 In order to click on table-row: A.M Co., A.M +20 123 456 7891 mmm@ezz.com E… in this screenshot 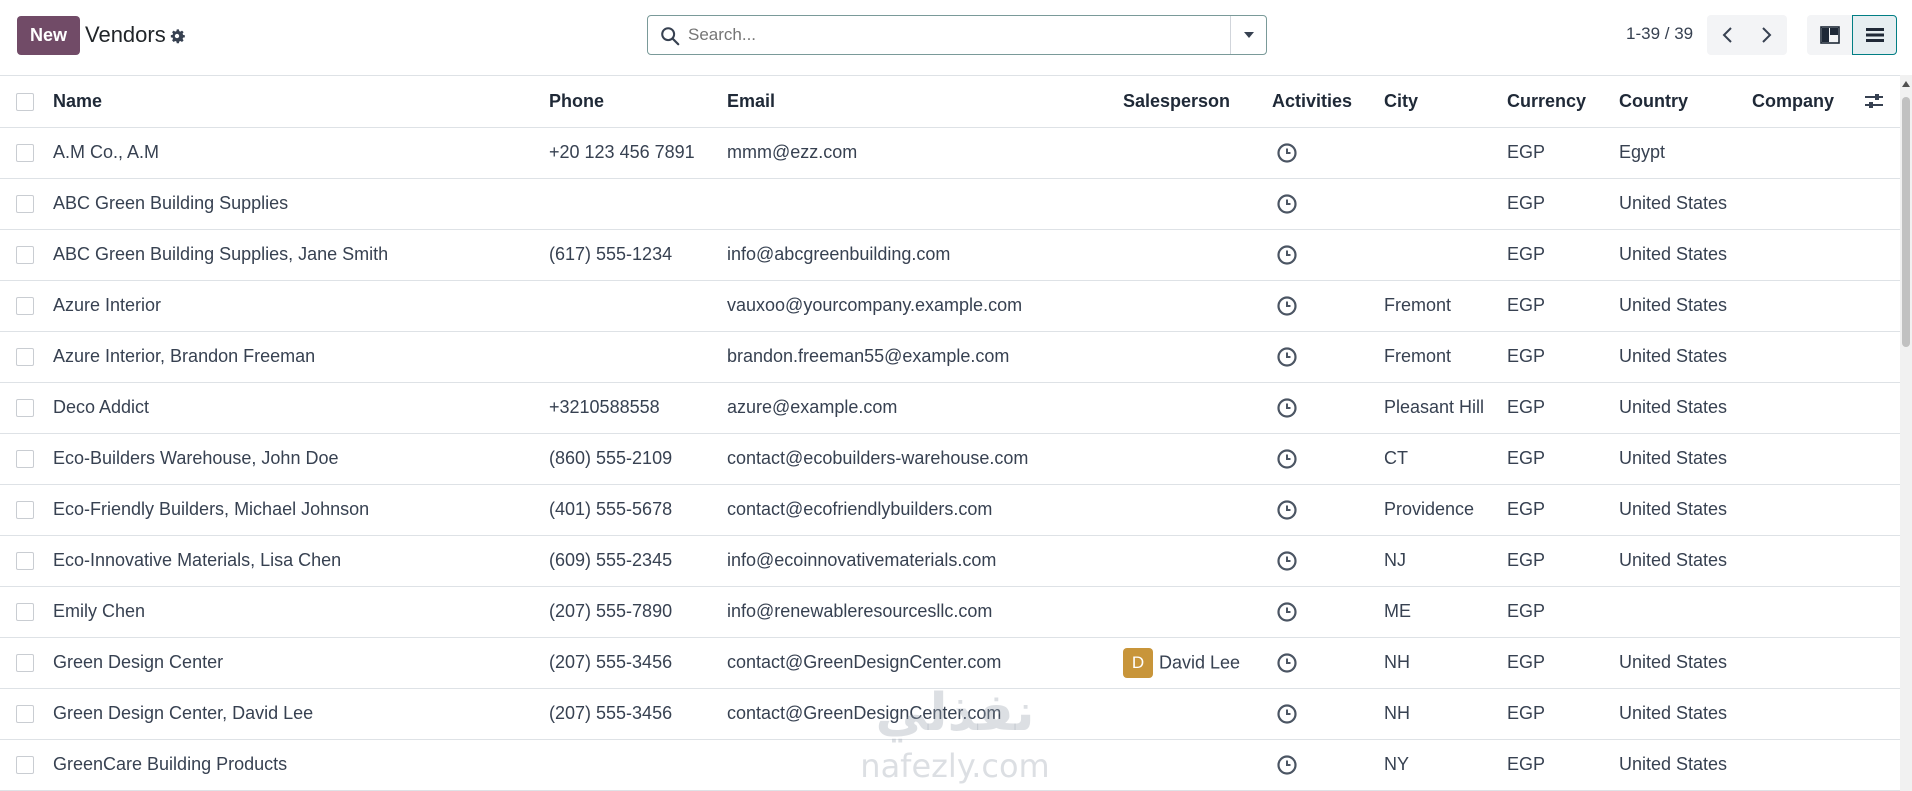, I will do `click(950, 153)`.